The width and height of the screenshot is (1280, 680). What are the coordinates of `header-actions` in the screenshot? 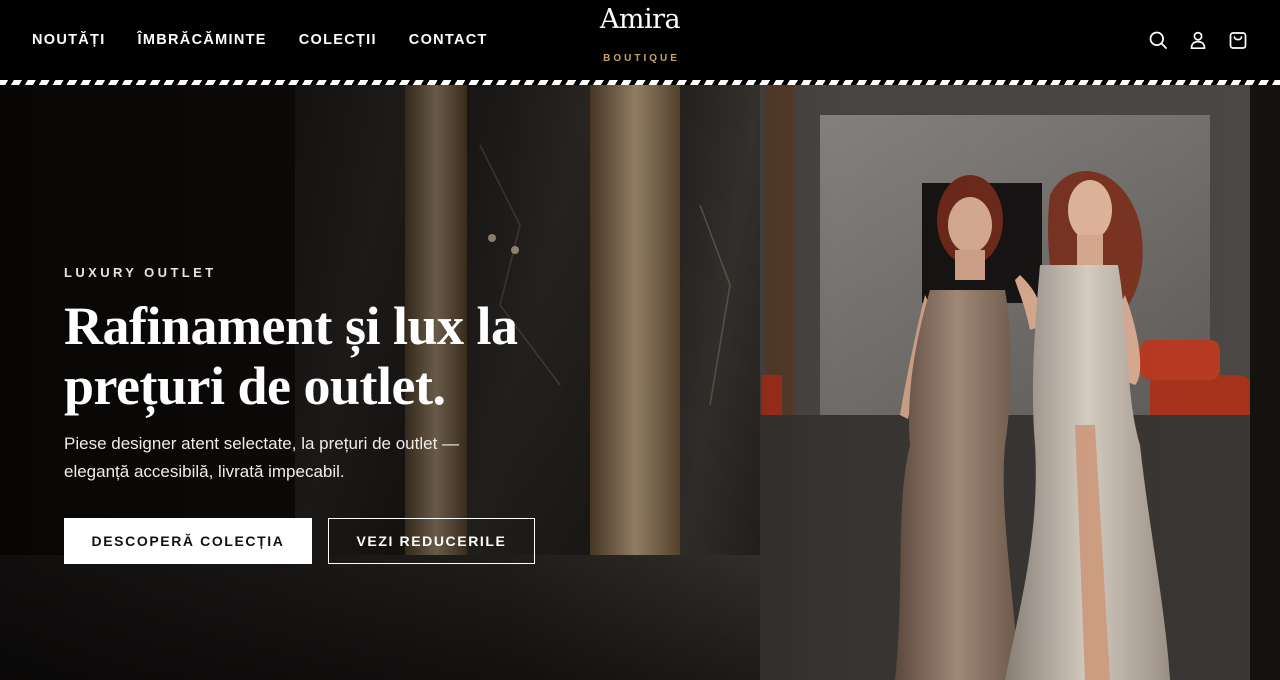 It's located at (1198, 40).